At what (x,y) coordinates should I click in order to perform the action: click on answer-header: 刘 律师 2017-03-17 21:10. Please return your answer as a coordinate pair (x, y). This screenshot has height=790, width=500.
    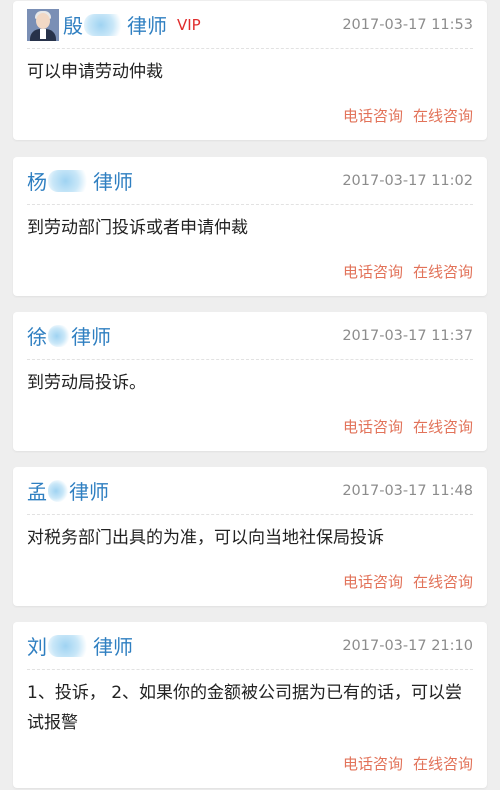
    Looking at the image, I should click on (250, 646).